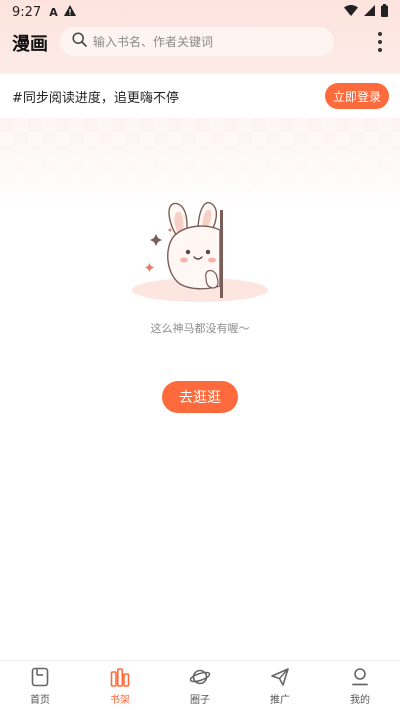 This screenshot has height=710, width=400. Describe the element at coordinates (69, 12) in the screenshot. I see `warning-icon` at that location.